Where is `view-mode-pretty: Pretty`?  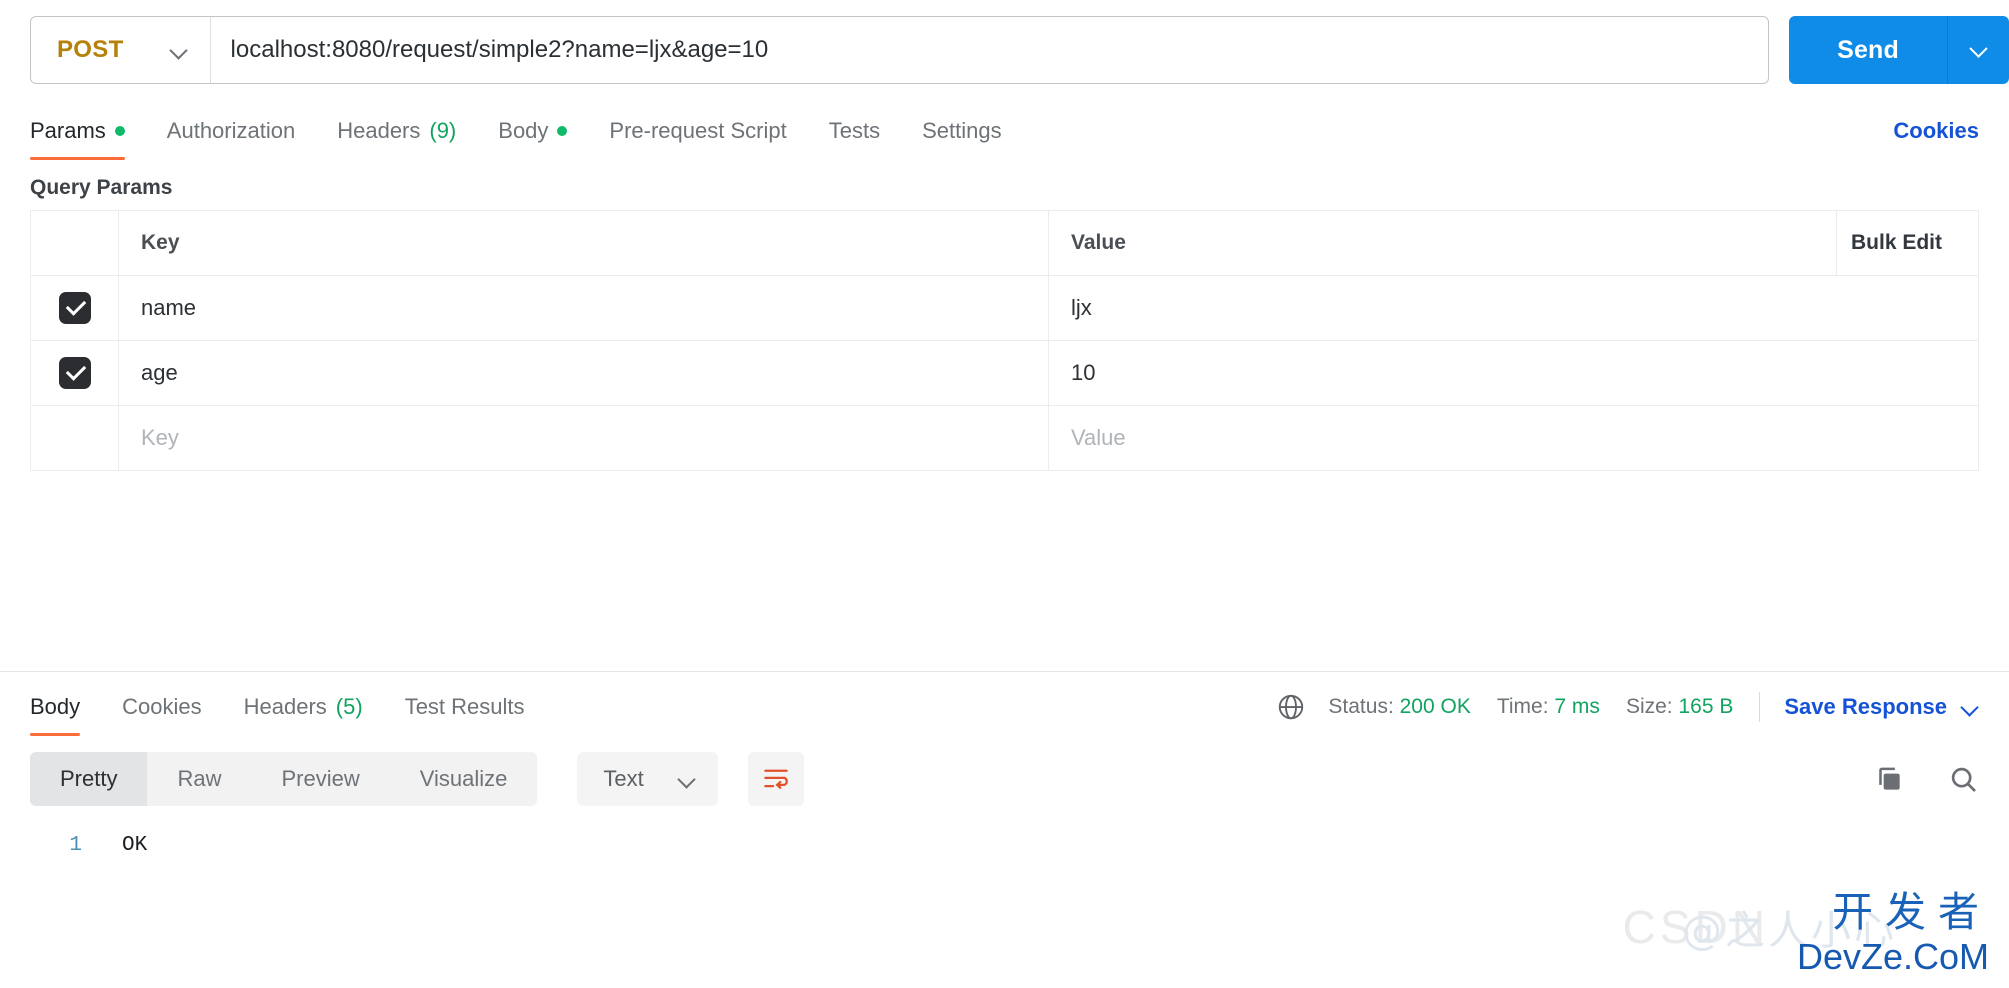 view-mode-pretty: Pretty is located at coordinates (89, 779).